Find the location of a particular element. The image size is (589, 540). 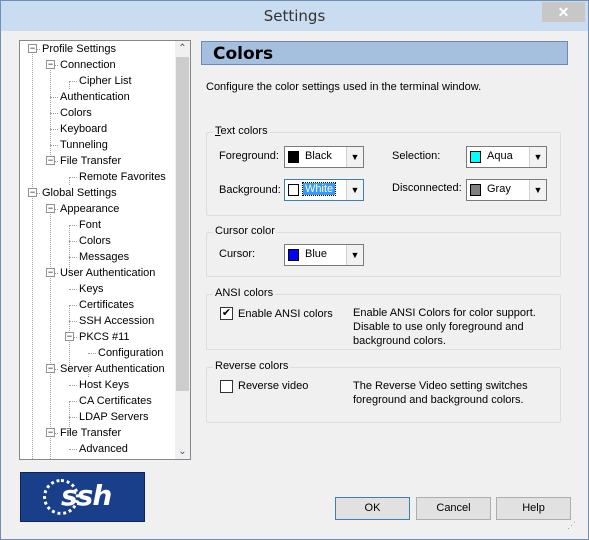

close-button: ✕ is located at coordinates (563, 12).